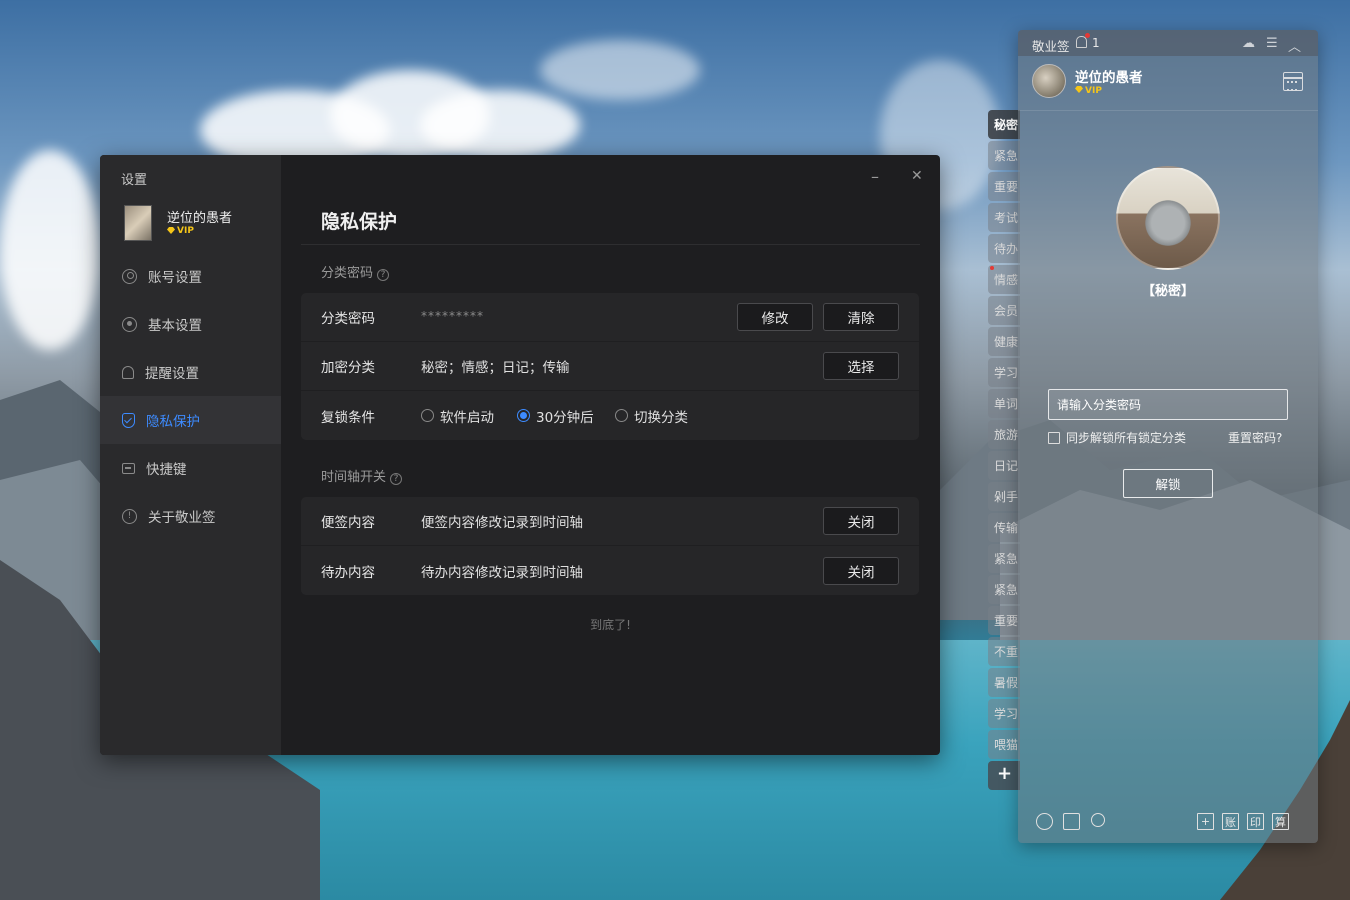 This screenshot has height=900, width=1350. What do you see at coordinates (467, 417) in the screenshot?
I see `radio-label: 软件启动` at bounding box center [467, 417].